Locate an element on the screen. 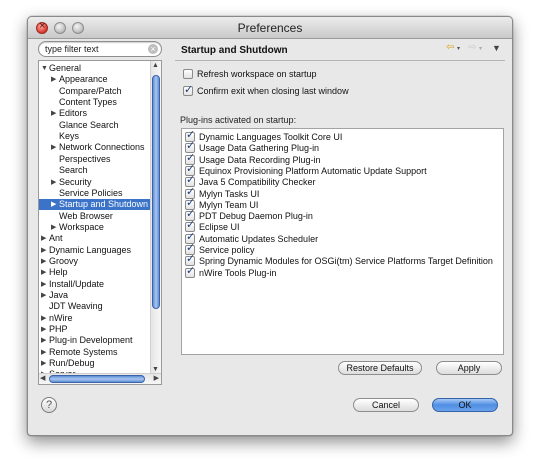 This screenshot has height=466, width=540. tree-item-label: Editors is located at coordinates (73, 113).